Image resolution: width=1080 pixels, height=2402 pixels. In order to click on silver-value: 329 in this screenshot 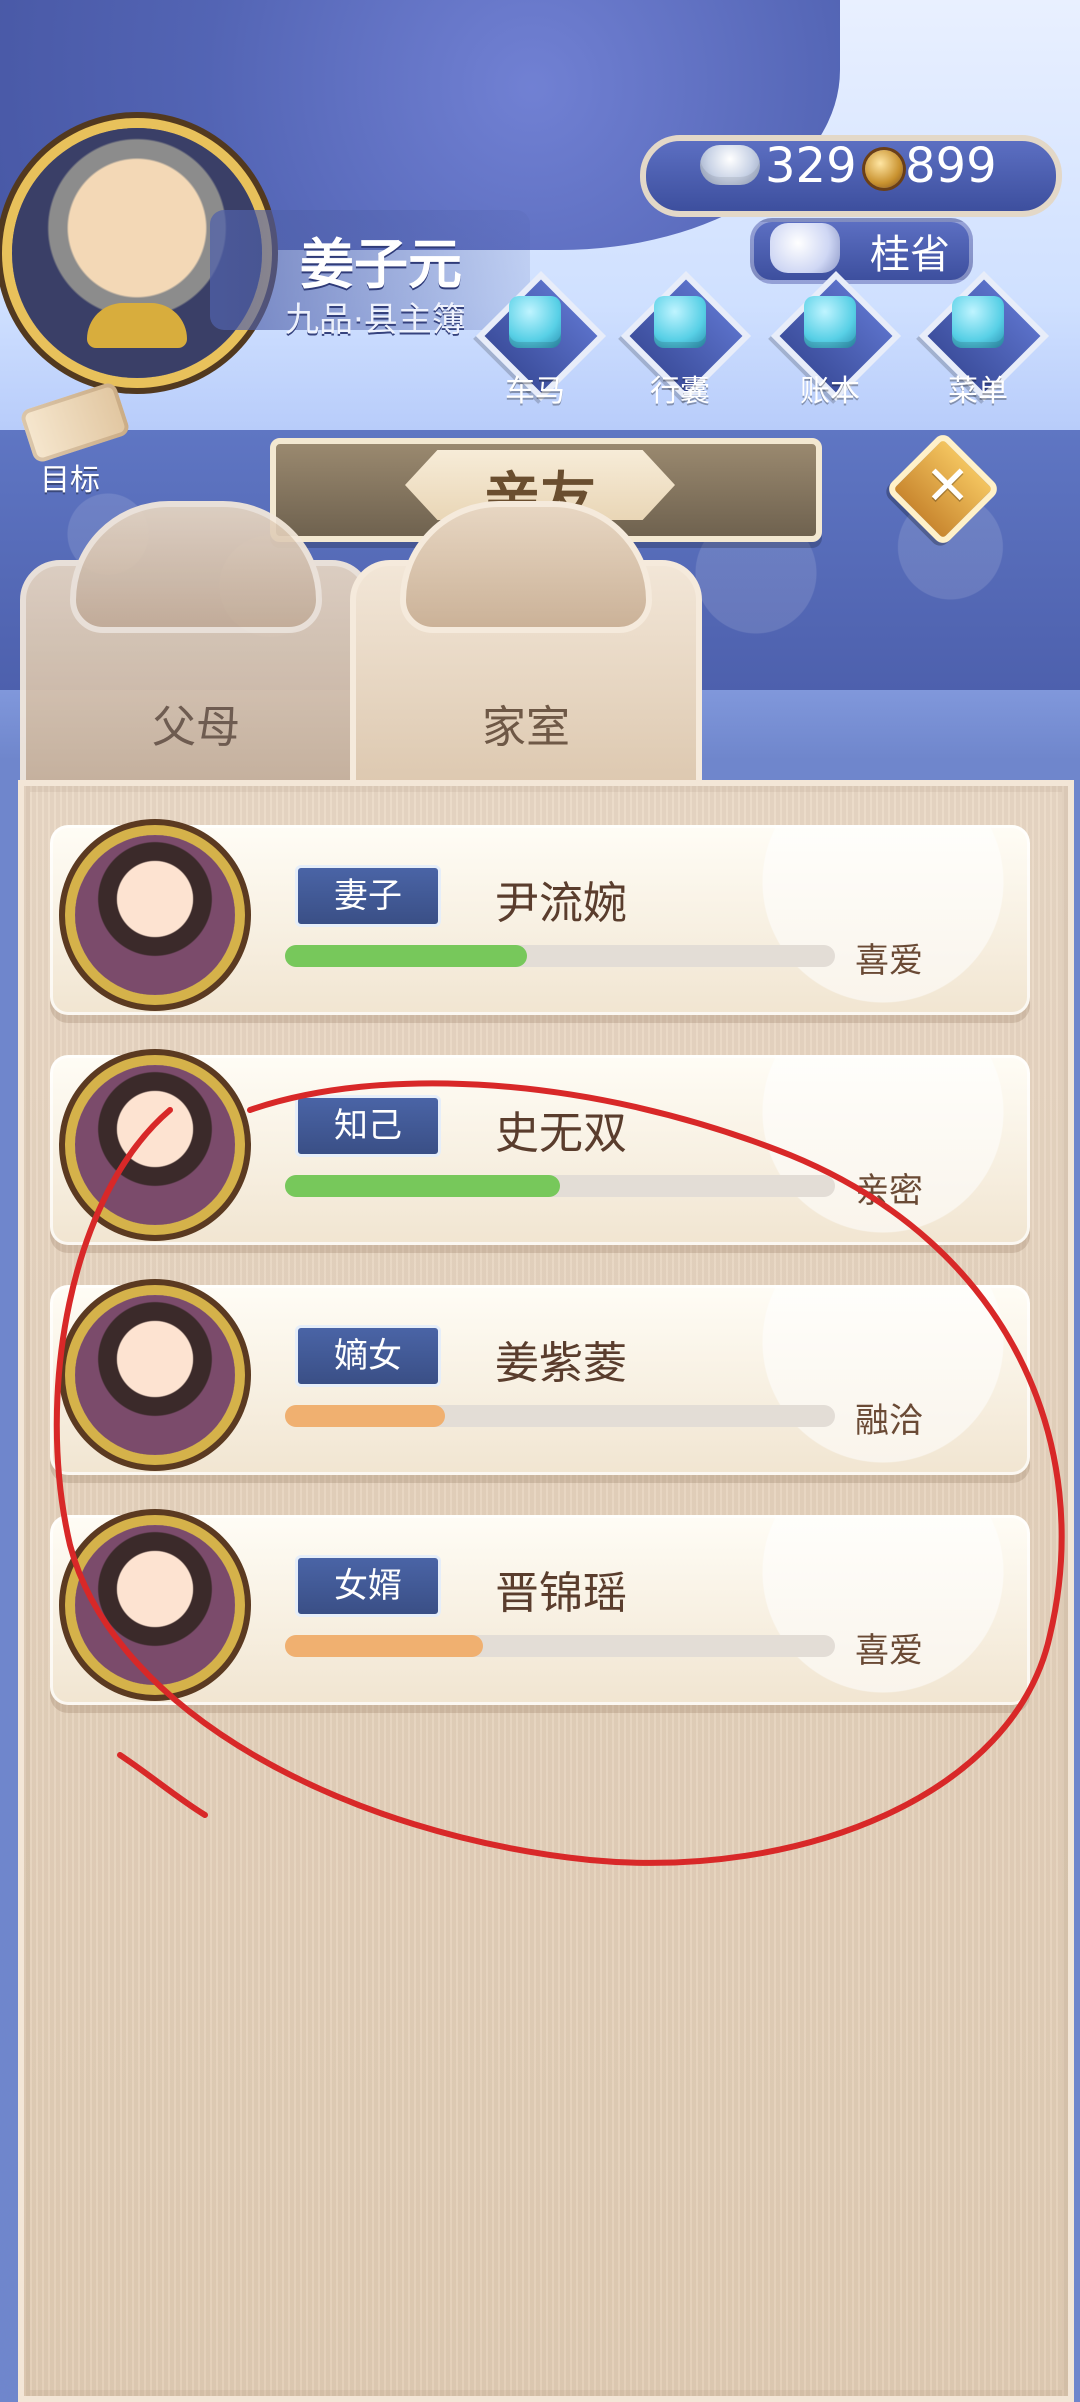, I will do `click(811, 166)`.